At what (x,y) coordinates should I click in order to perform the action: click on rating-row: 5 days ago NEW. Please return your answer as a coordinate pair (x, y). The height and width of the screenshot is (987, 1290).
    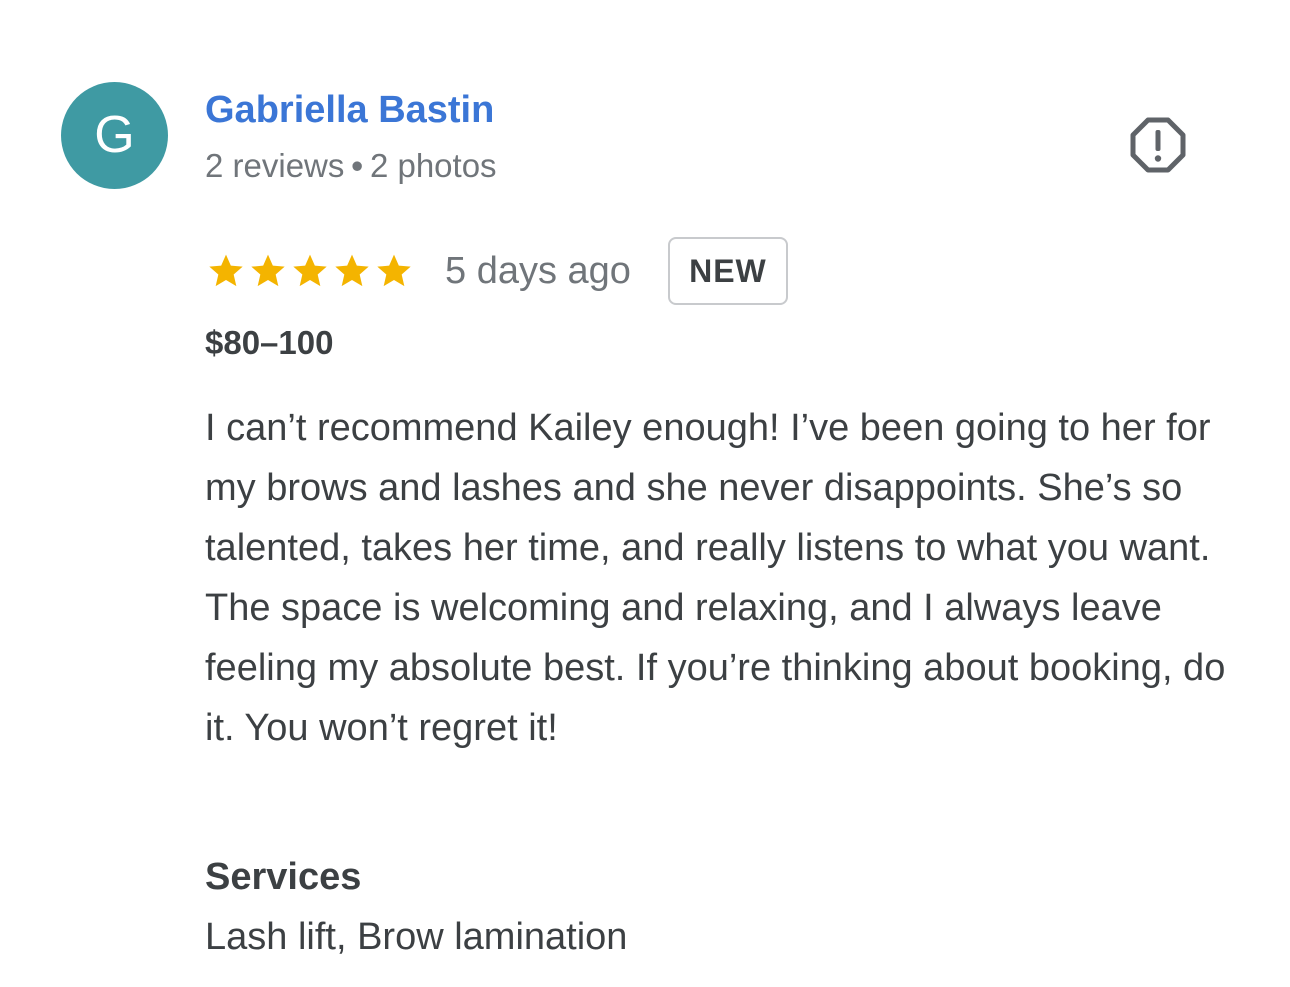
    Looking at the image, I should click on (496, 271).